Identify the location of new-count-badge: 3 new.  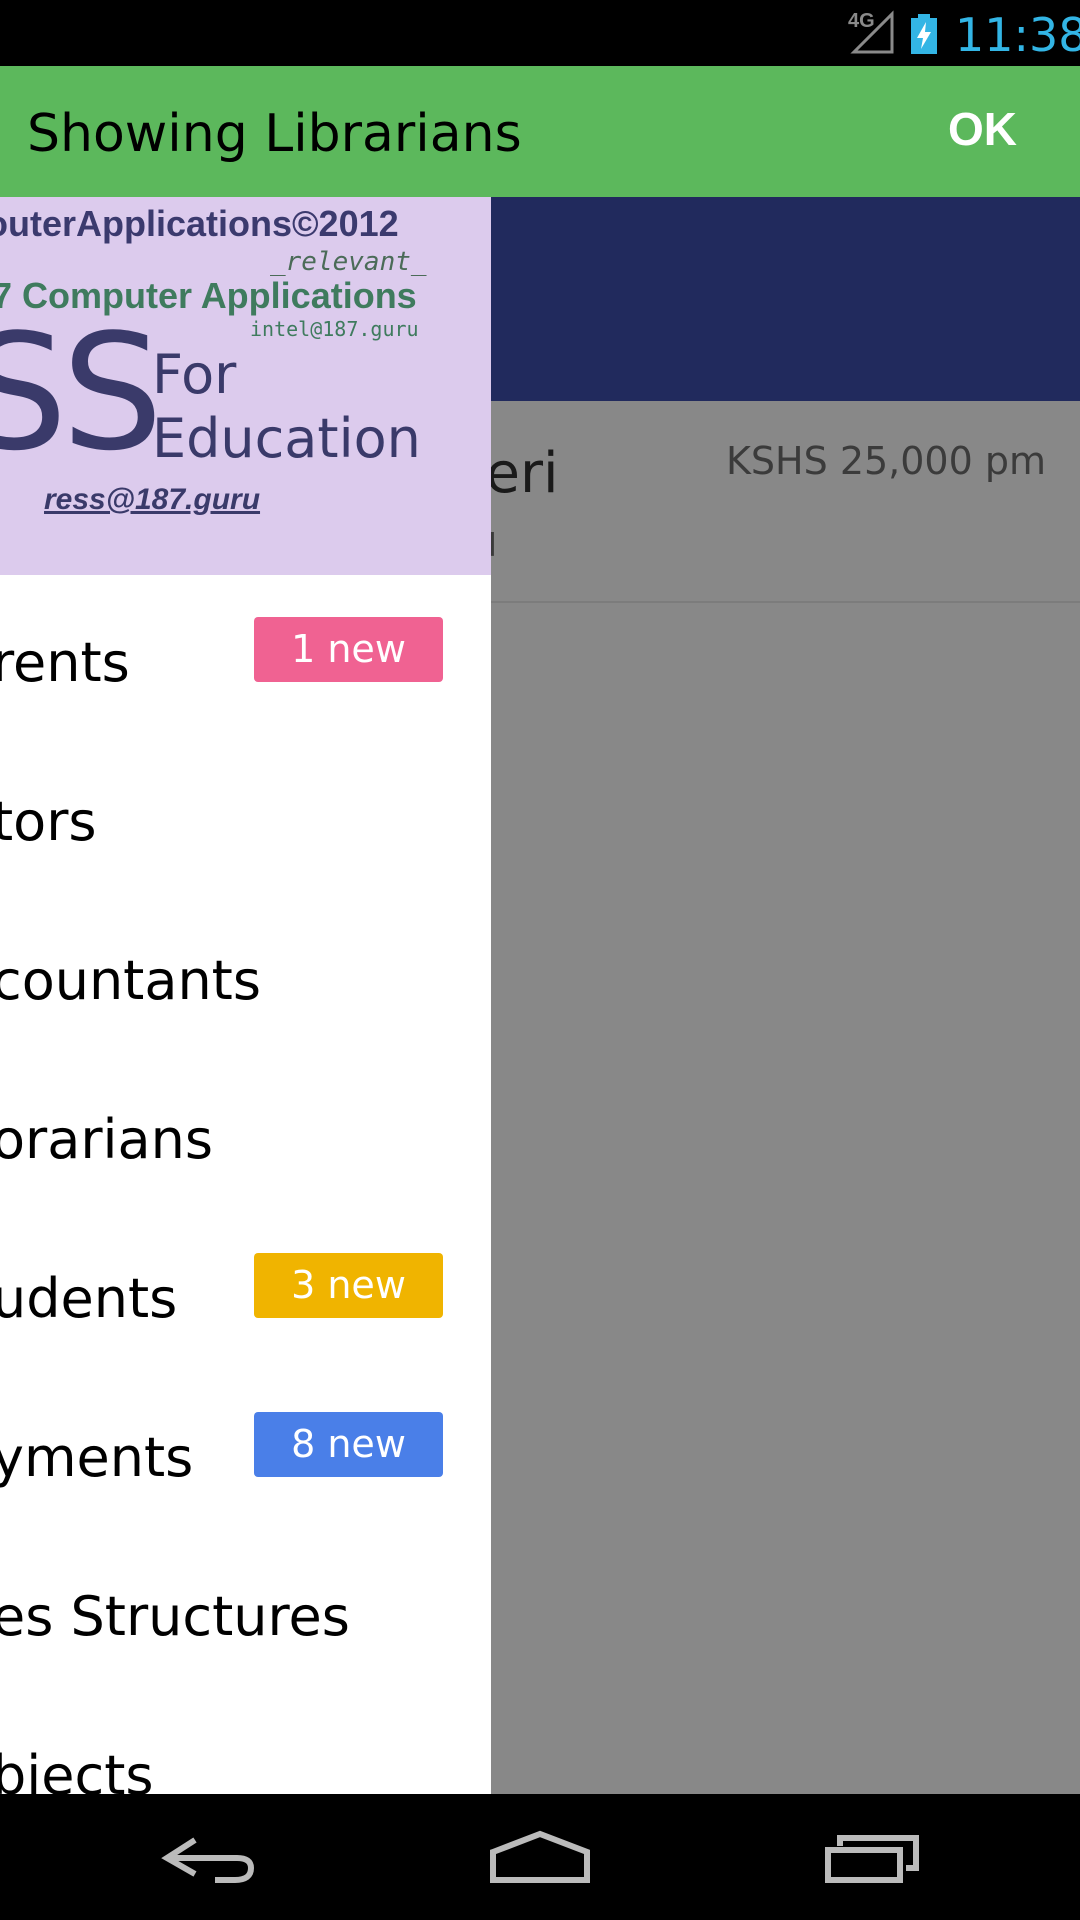
(348, 1285).